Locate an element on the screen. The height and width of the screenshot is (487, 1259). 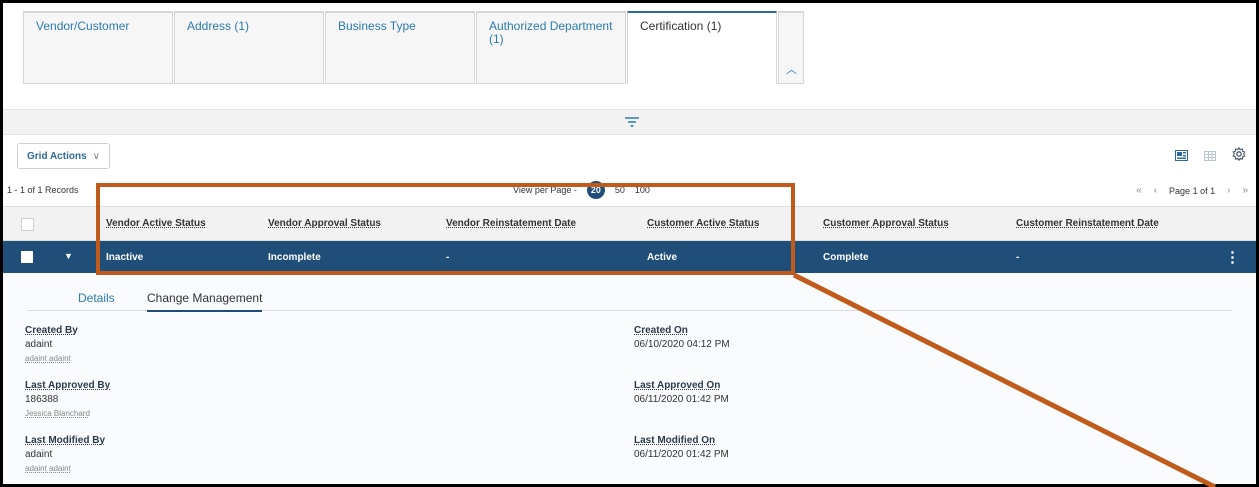
select-all-checkbox is located at coordinates (27, 224).